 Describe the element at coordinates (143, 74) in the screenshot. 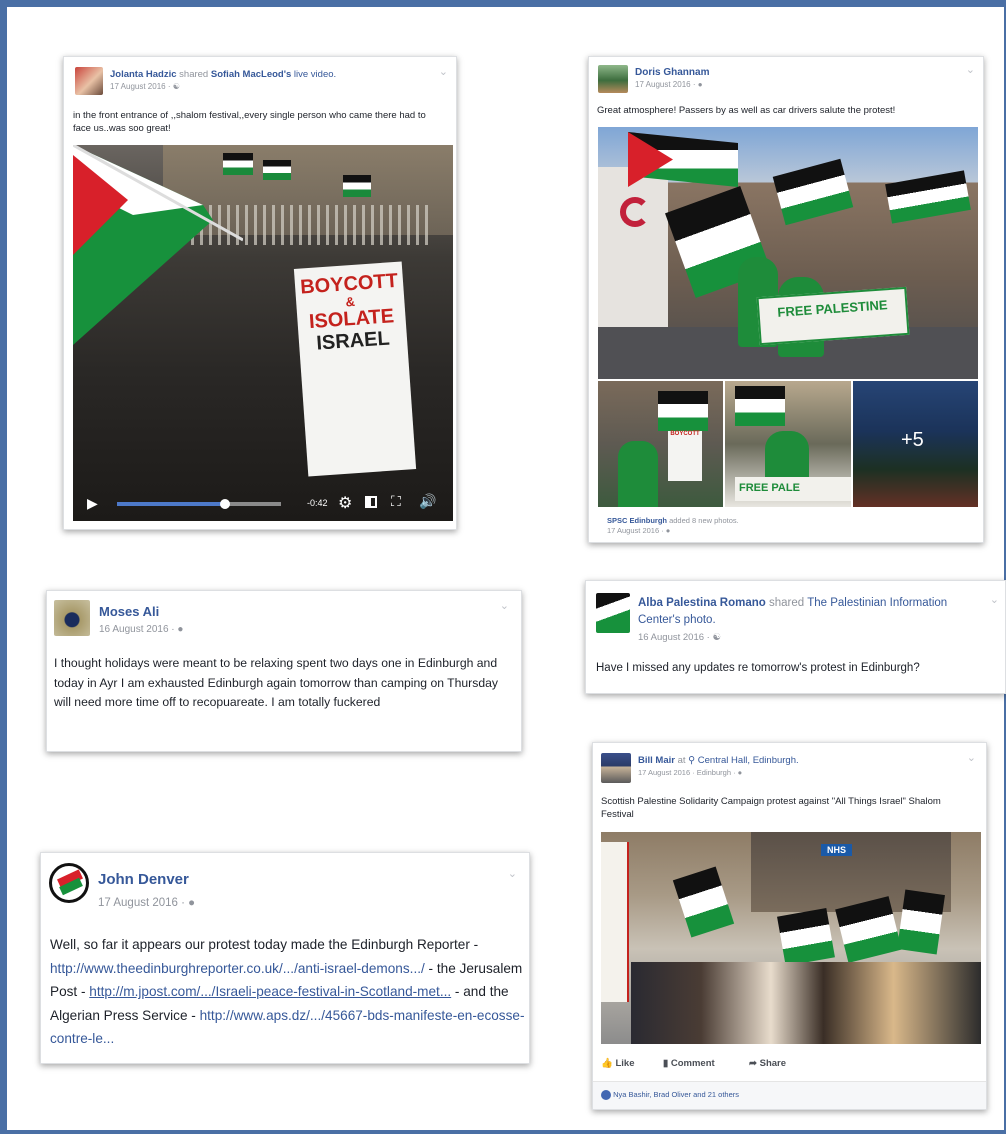

I see `author-name: Jolanta Hadzic` at that location.